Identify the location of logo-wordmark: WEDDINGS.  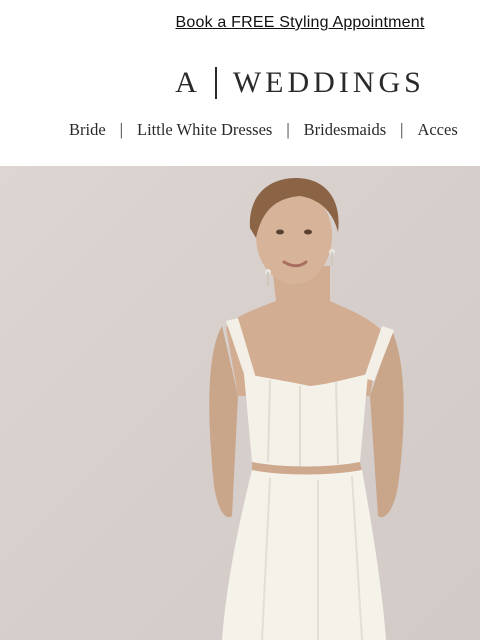
(328, 82).